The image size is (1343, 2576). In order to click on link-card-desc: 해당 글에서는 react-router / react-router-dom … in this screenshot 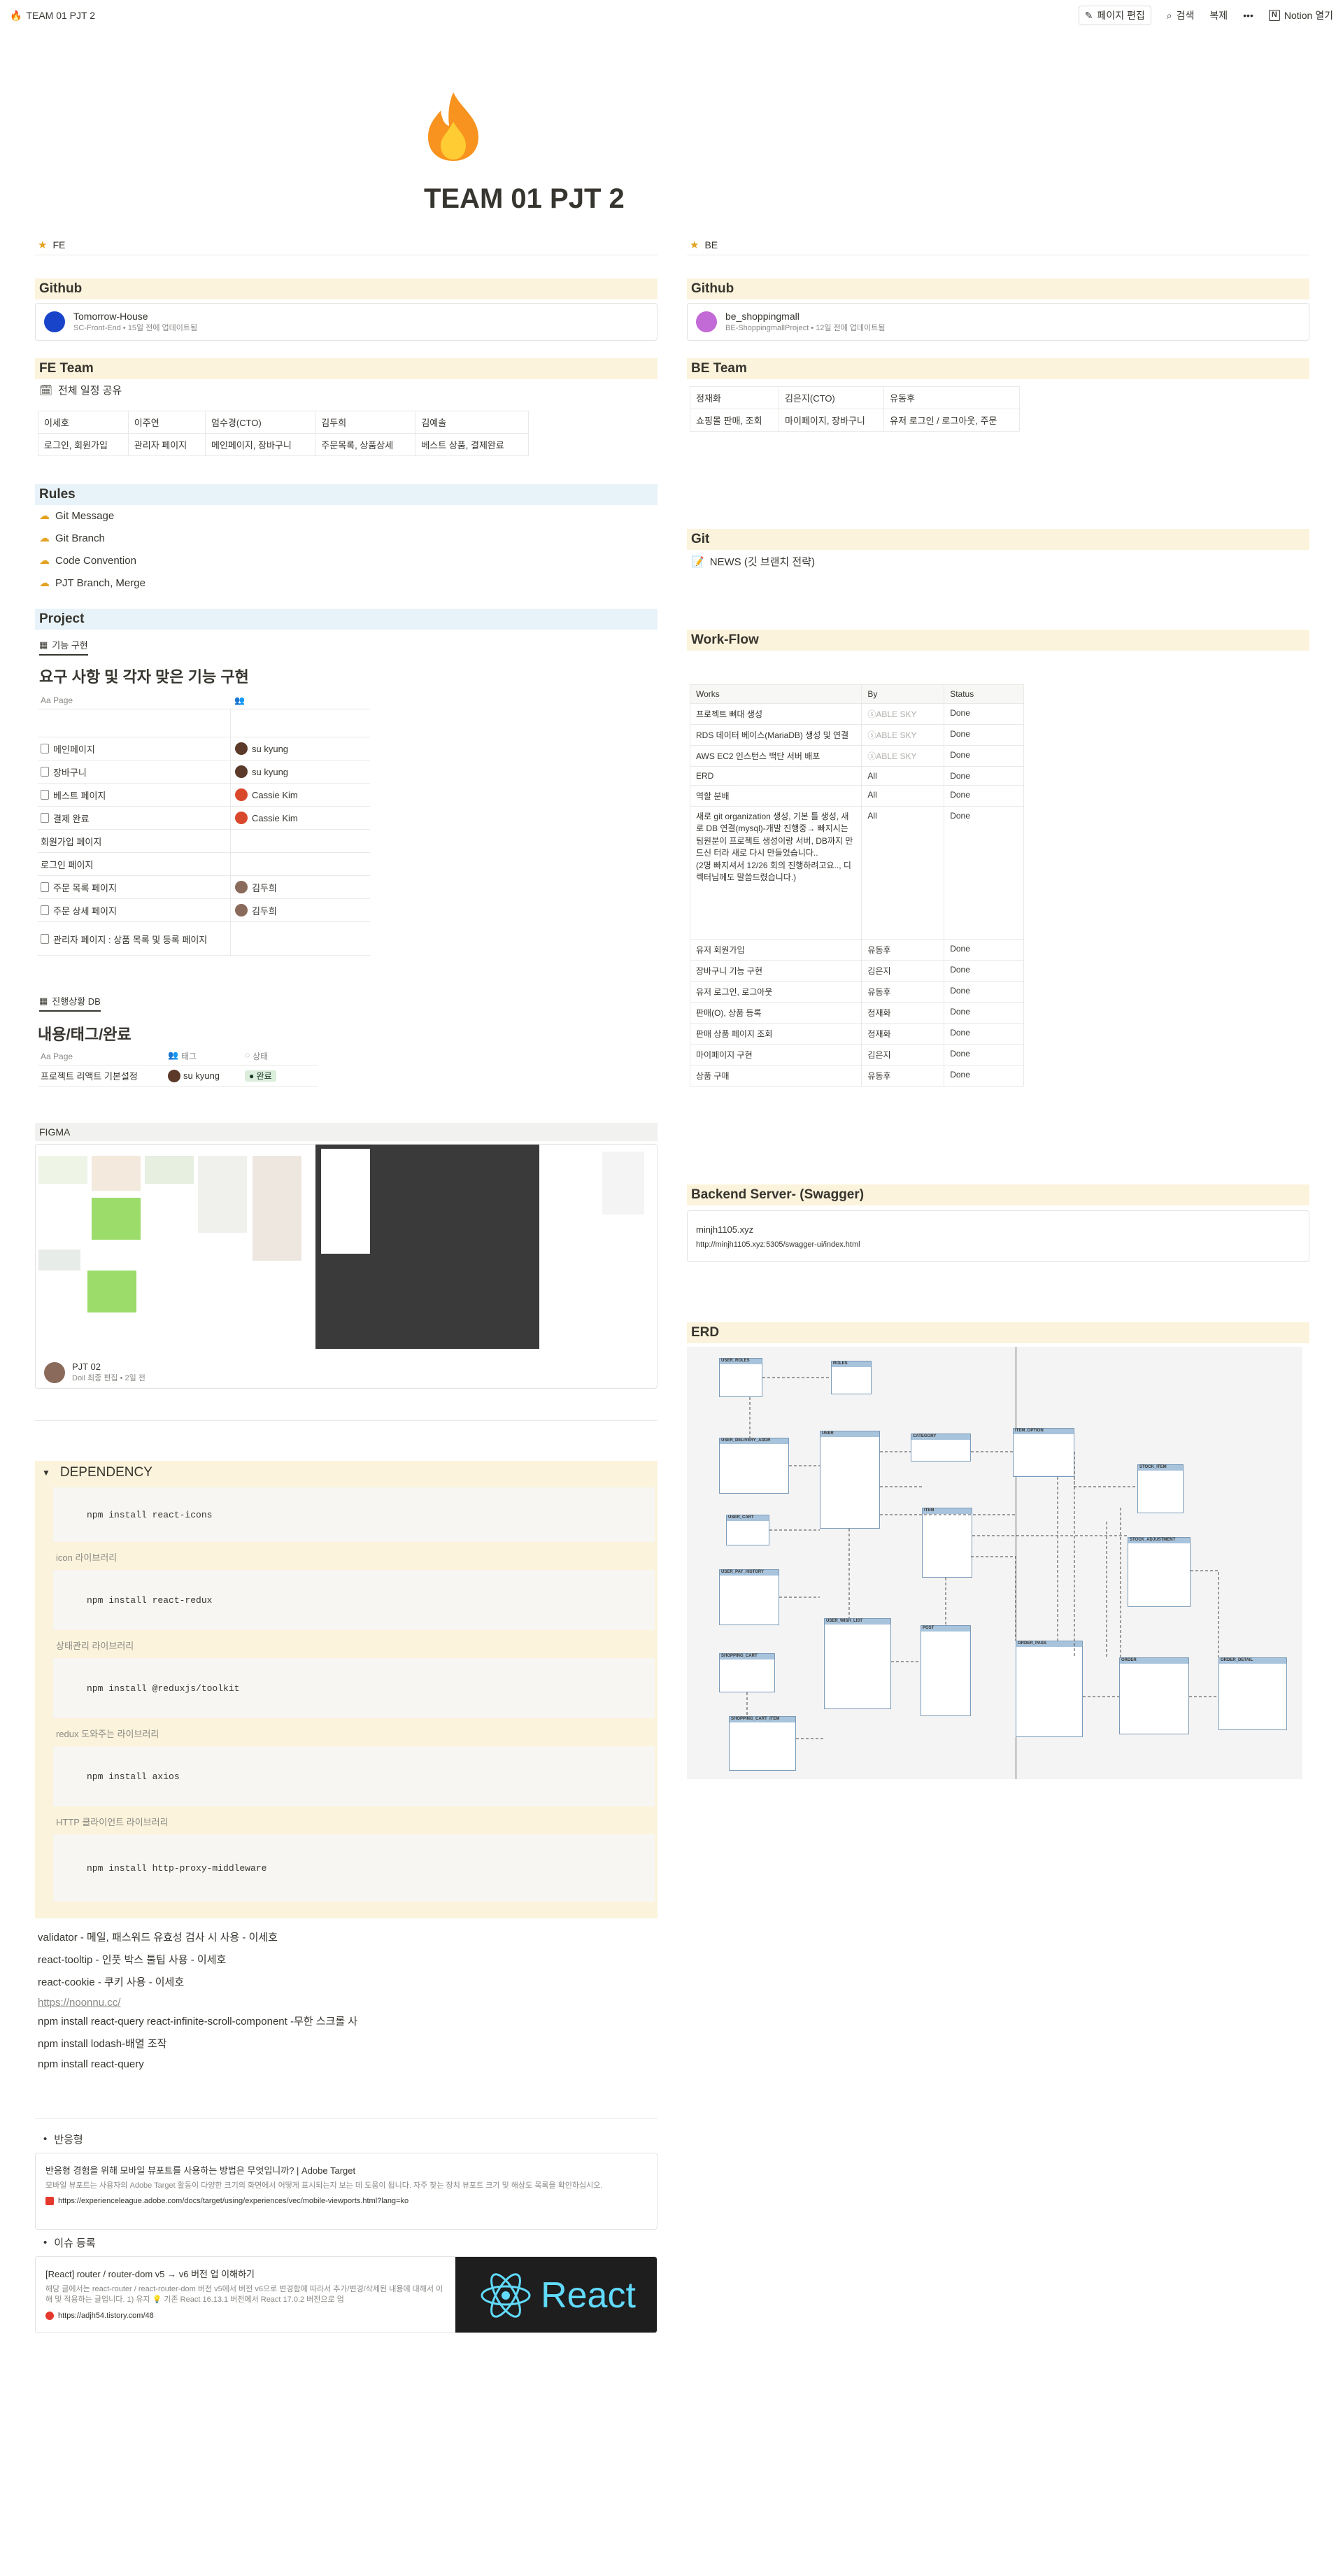, I will do `click(244, 2295)`.